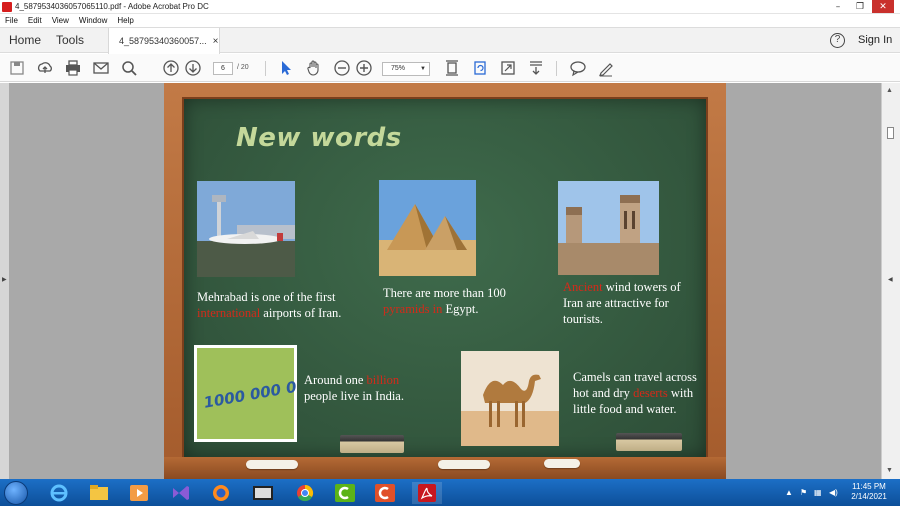 This screenshot has height=506, width=900. I want to click on scroll-up-icon: ▲, so click(889, 90).